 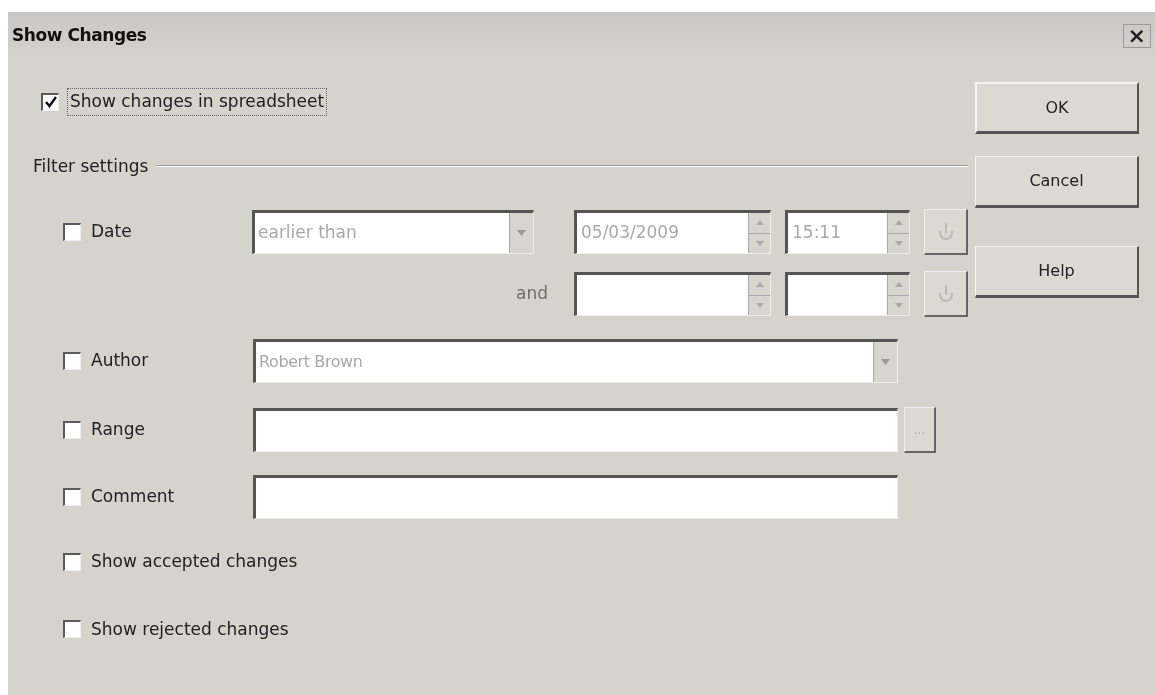 I want to click on and-label: and, so click(x=532, y=294).